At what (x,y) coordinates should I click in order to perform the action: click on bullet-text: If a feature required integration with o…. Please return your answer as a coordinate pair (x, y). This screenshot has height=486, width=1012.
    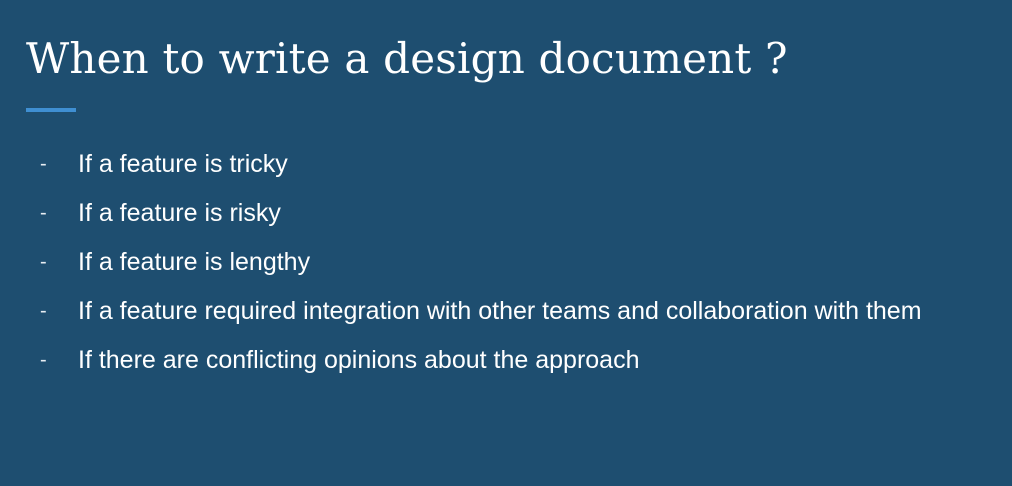
    Looking at the image, I should click on (500, 311).